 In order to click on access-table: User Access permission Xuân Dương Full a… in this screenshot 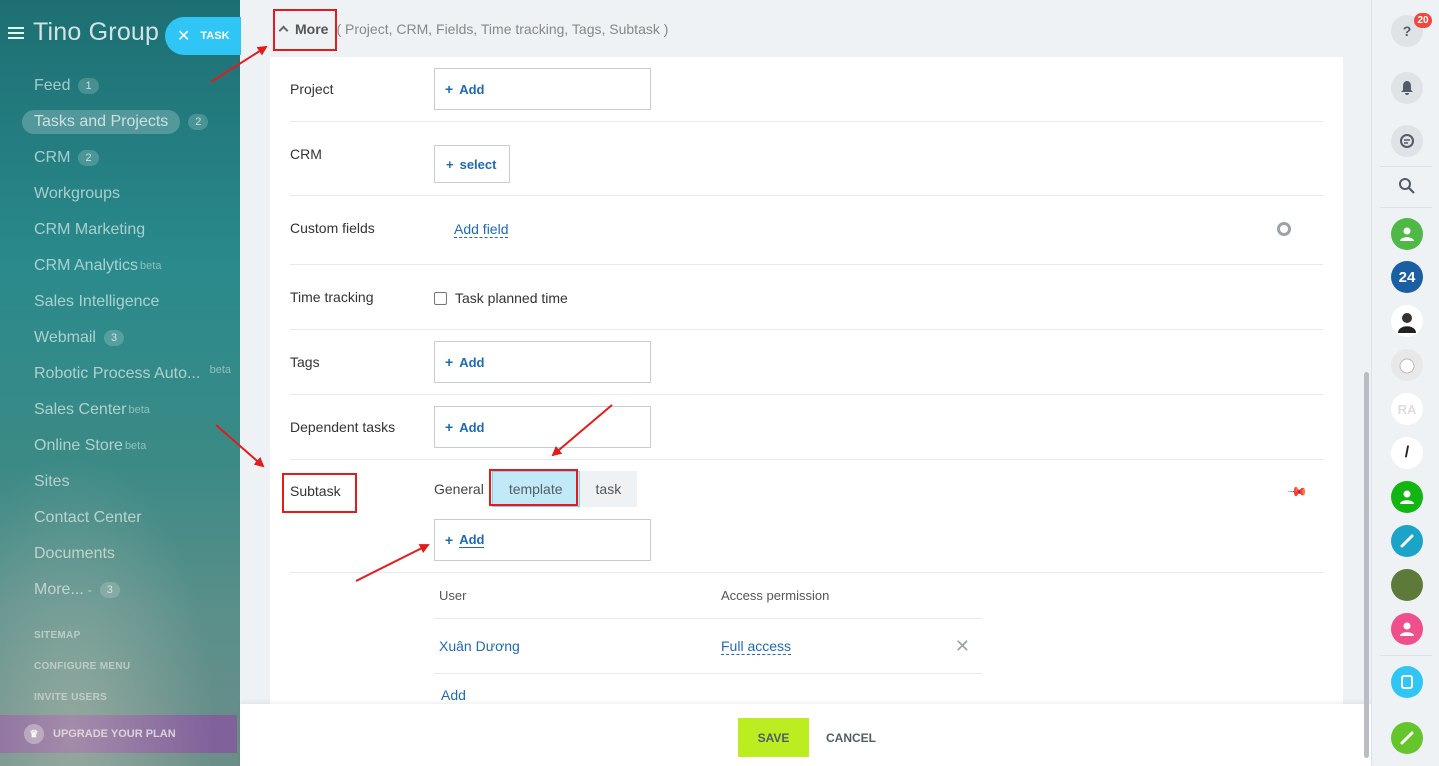, I will do `click(708, 638)`.